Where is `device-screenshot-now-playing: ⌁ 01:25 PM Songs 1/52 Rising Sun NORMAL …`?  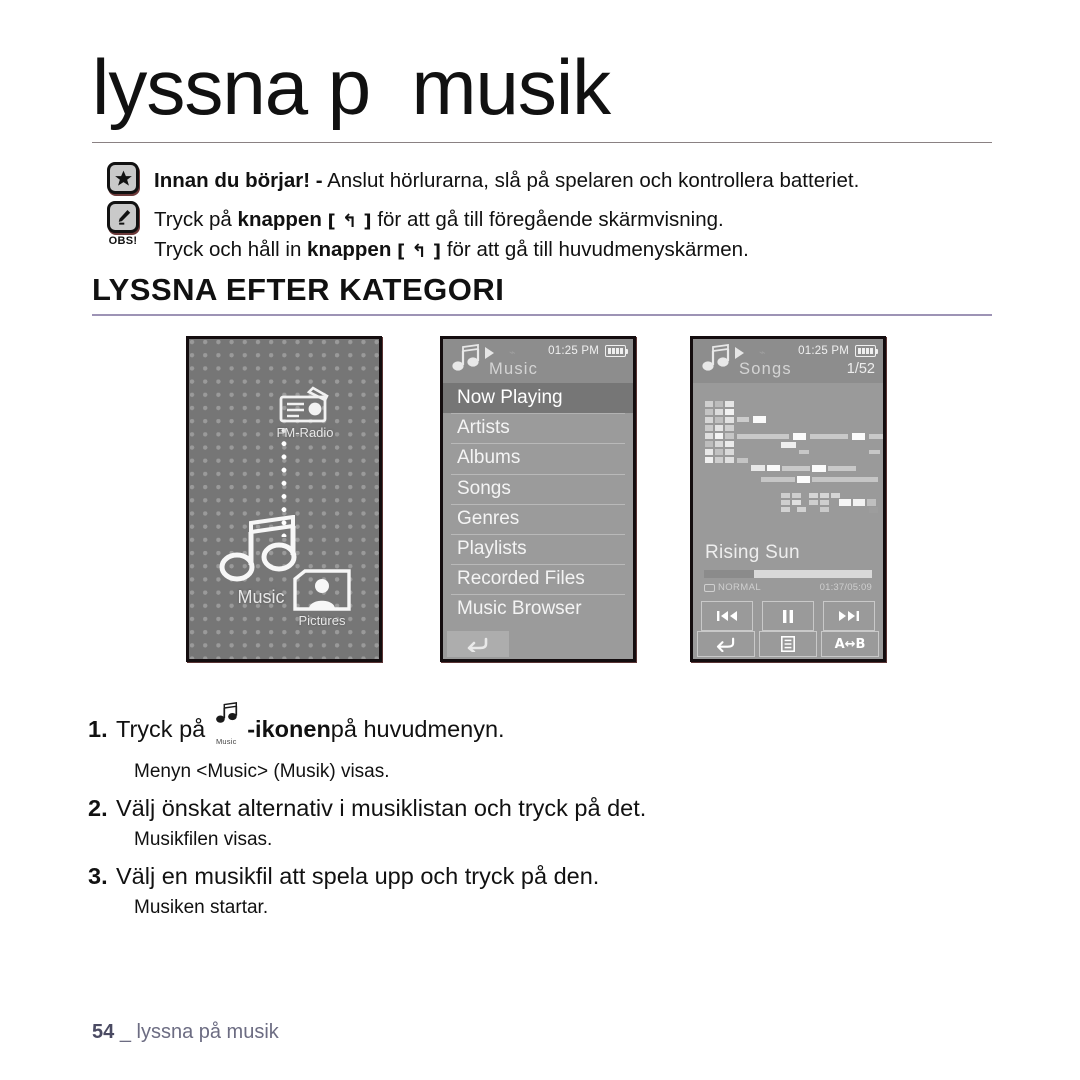
device-screenshot-now-playing: ⌁ 01:25 PM Songs 1/52 Rising Sun NORMAL … is located at coordinates (788, 499).